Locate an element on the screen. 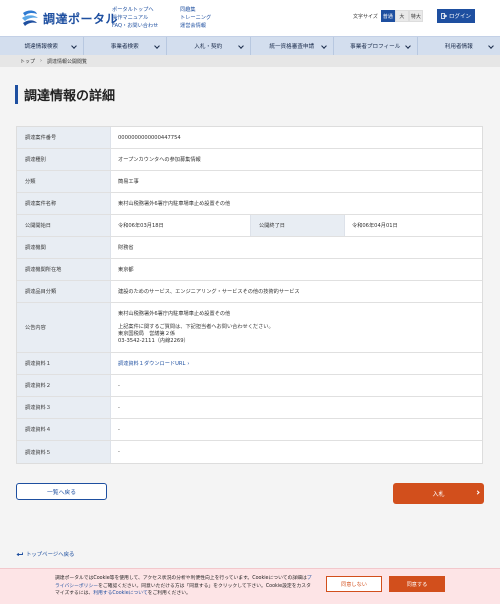  header-links-primary: ポータルトップへ 操作マニュアル FAQ・お問い合わせ is located at coordinates (135, 18).